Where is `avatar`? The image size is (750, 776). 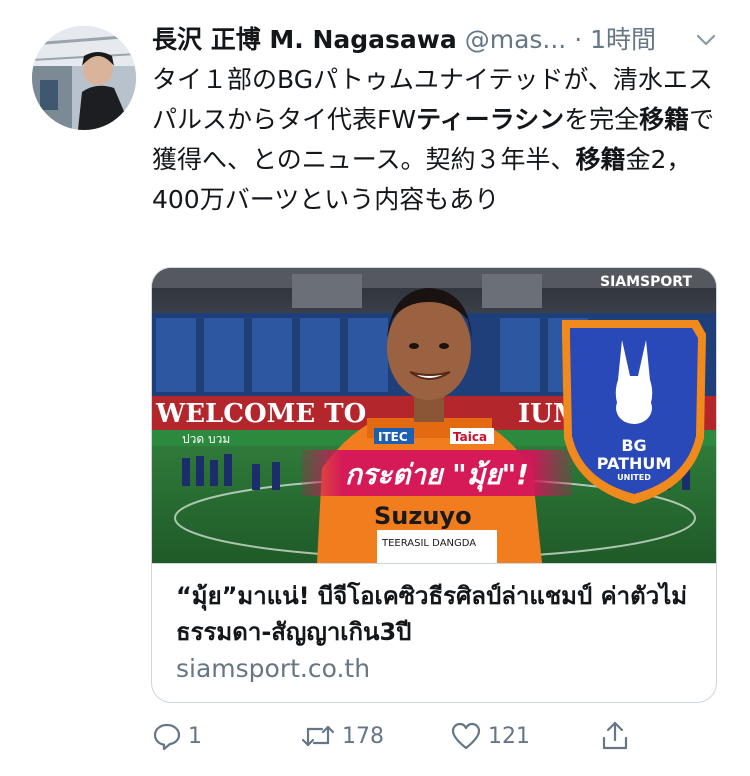
avatar is located at coordinates (84, 78).